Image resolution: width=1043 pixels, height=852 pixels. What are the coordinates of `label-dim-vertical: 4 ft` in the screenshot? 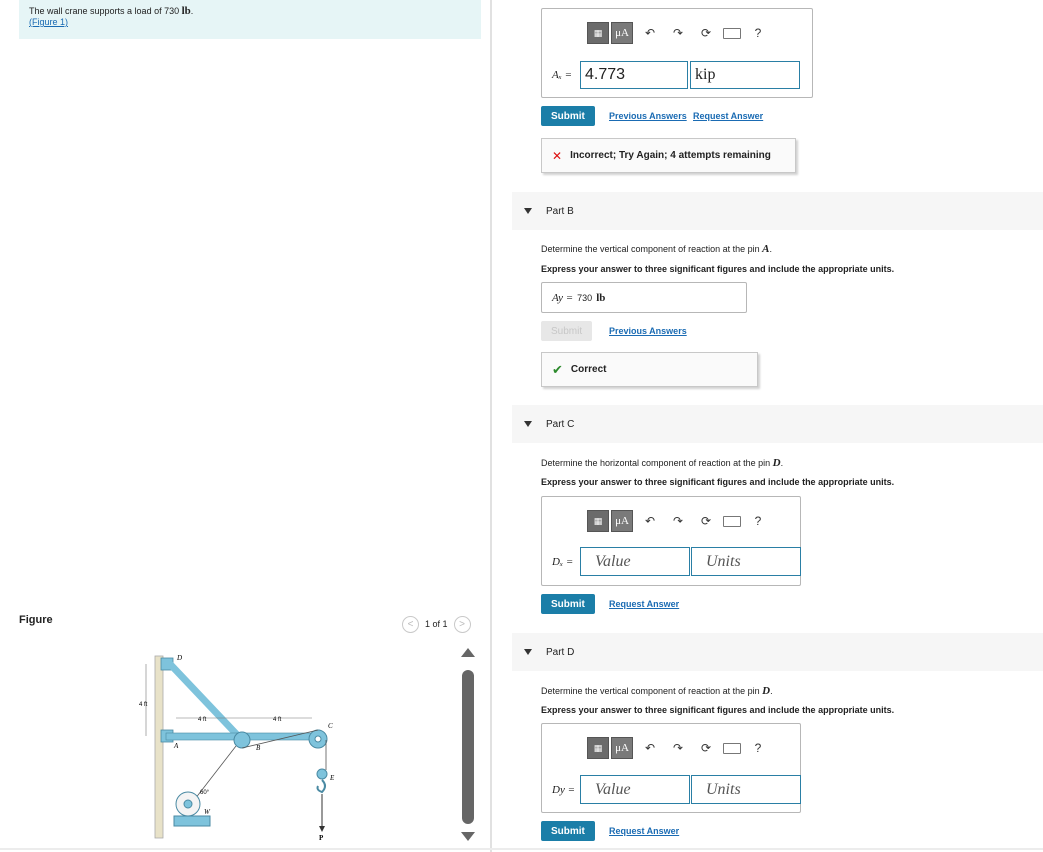 It's located at (143, 705).